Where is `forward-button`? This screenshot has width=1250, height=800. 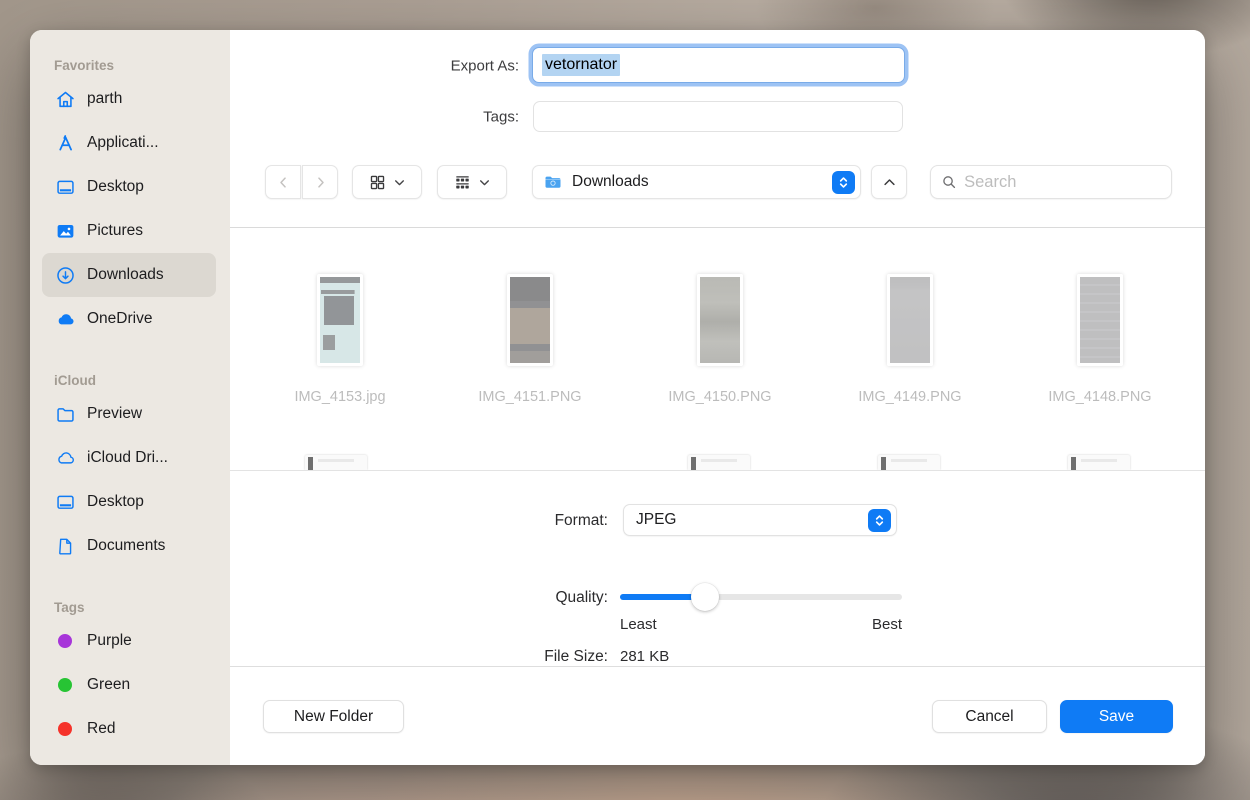 forward-button is located at coordinates (320, 182).